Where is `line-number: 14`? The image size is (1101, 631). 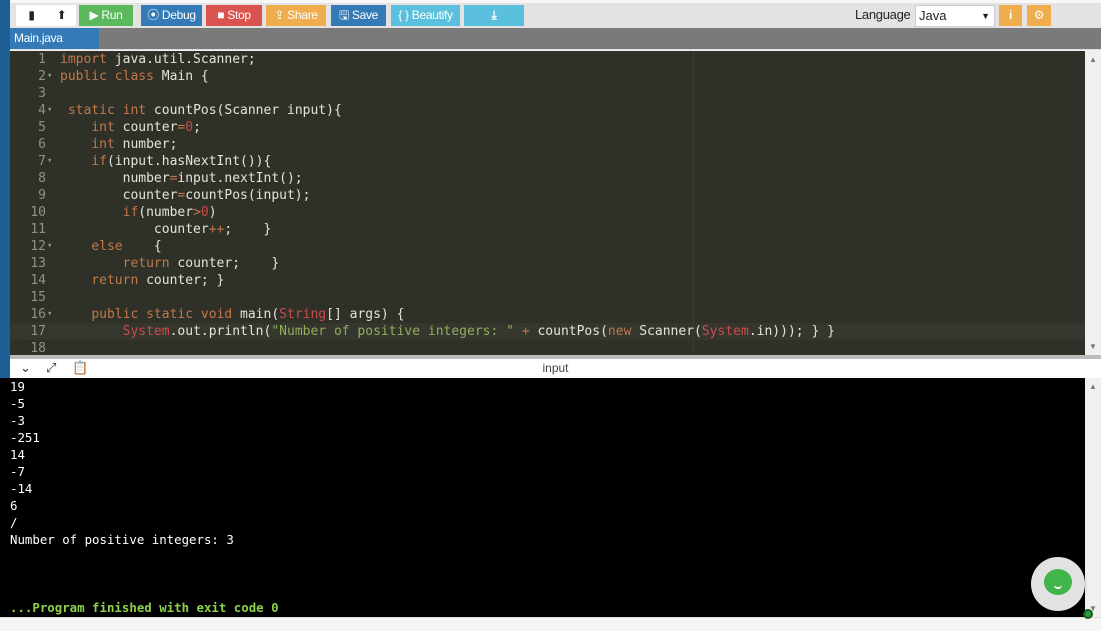 line-number: 14 is located at coordinates (38, 280).